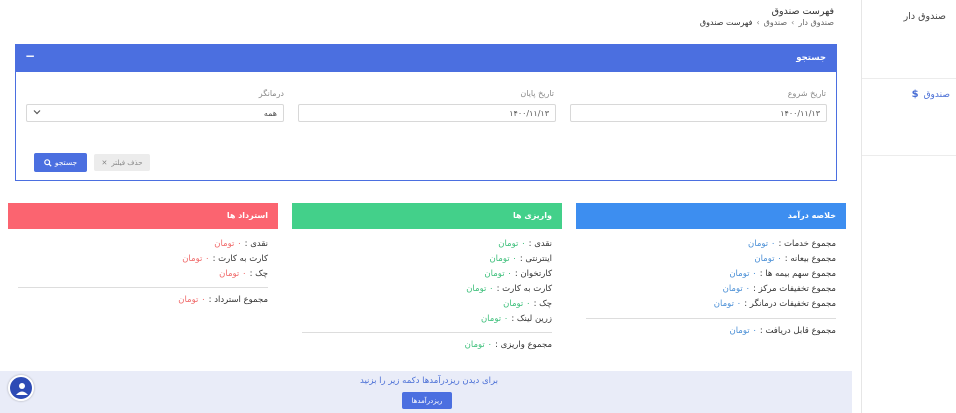  I want to click on income-summary-title: خلاصه درآمد, so click(811, 215).